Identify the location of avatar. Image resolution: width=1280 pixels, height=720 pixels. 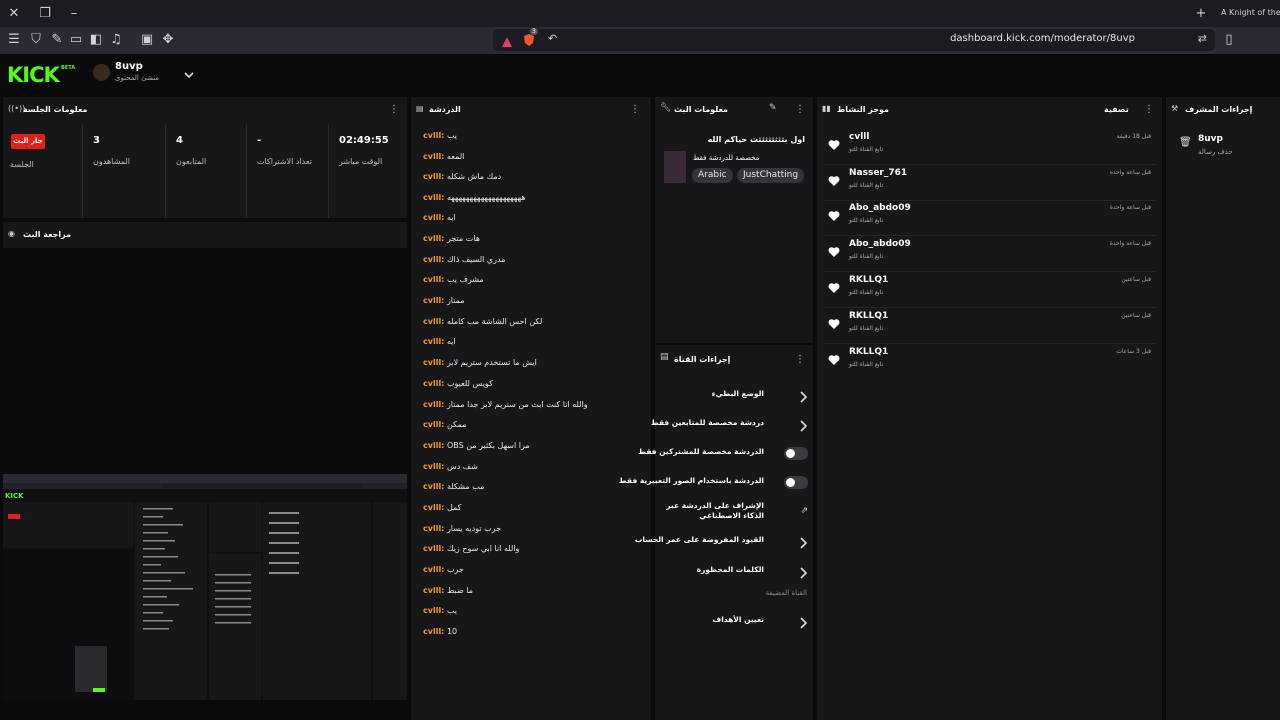
(101, 72).